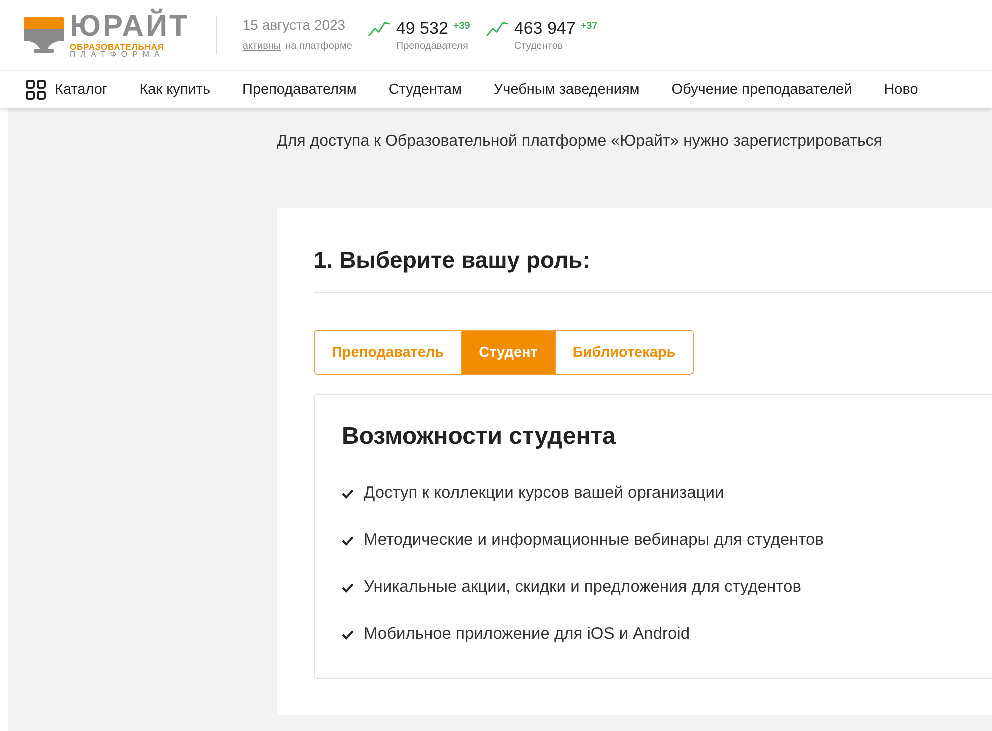  What do you see at coordinates (433, 46) in the screenshot?
I see `stat-label: Преподавателя` at bounding box center [433, 46].